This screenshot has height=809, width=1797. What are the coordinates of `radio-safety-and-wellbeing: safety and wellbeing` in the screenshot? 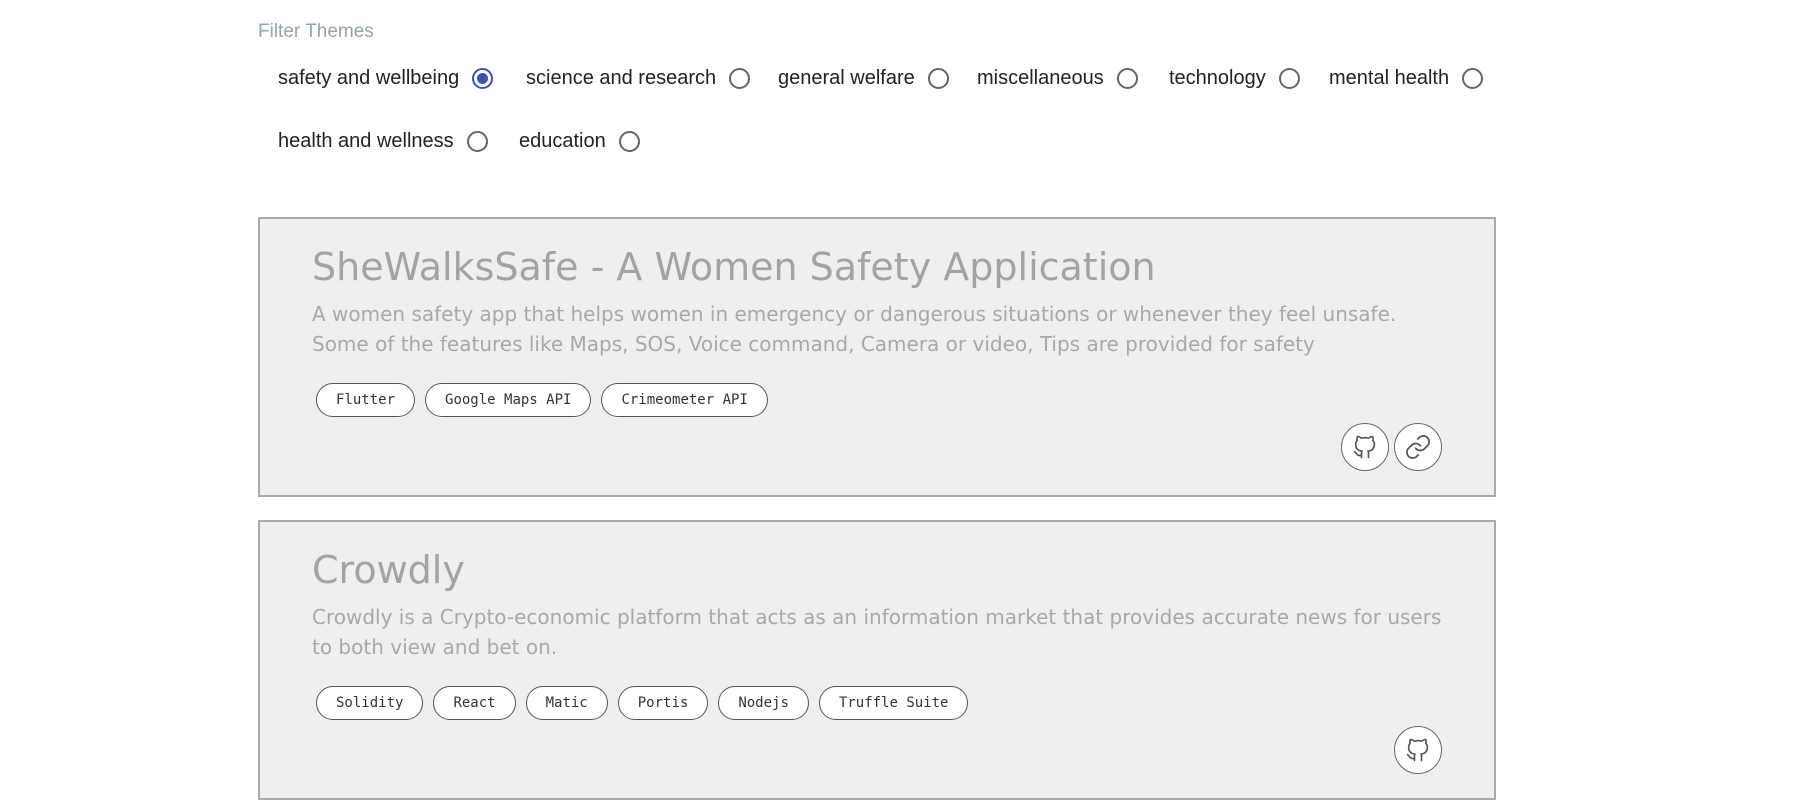 It's located at (386, 78).